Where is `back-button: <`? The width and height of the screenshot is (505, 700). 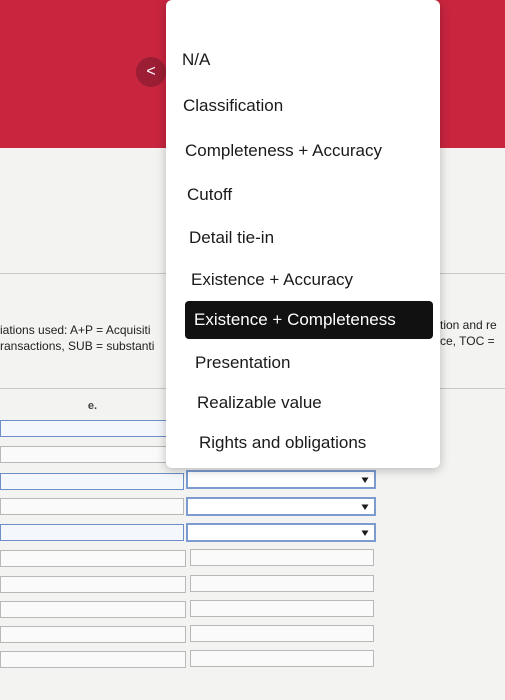
back-button: < is located at coordinates (151, 72).